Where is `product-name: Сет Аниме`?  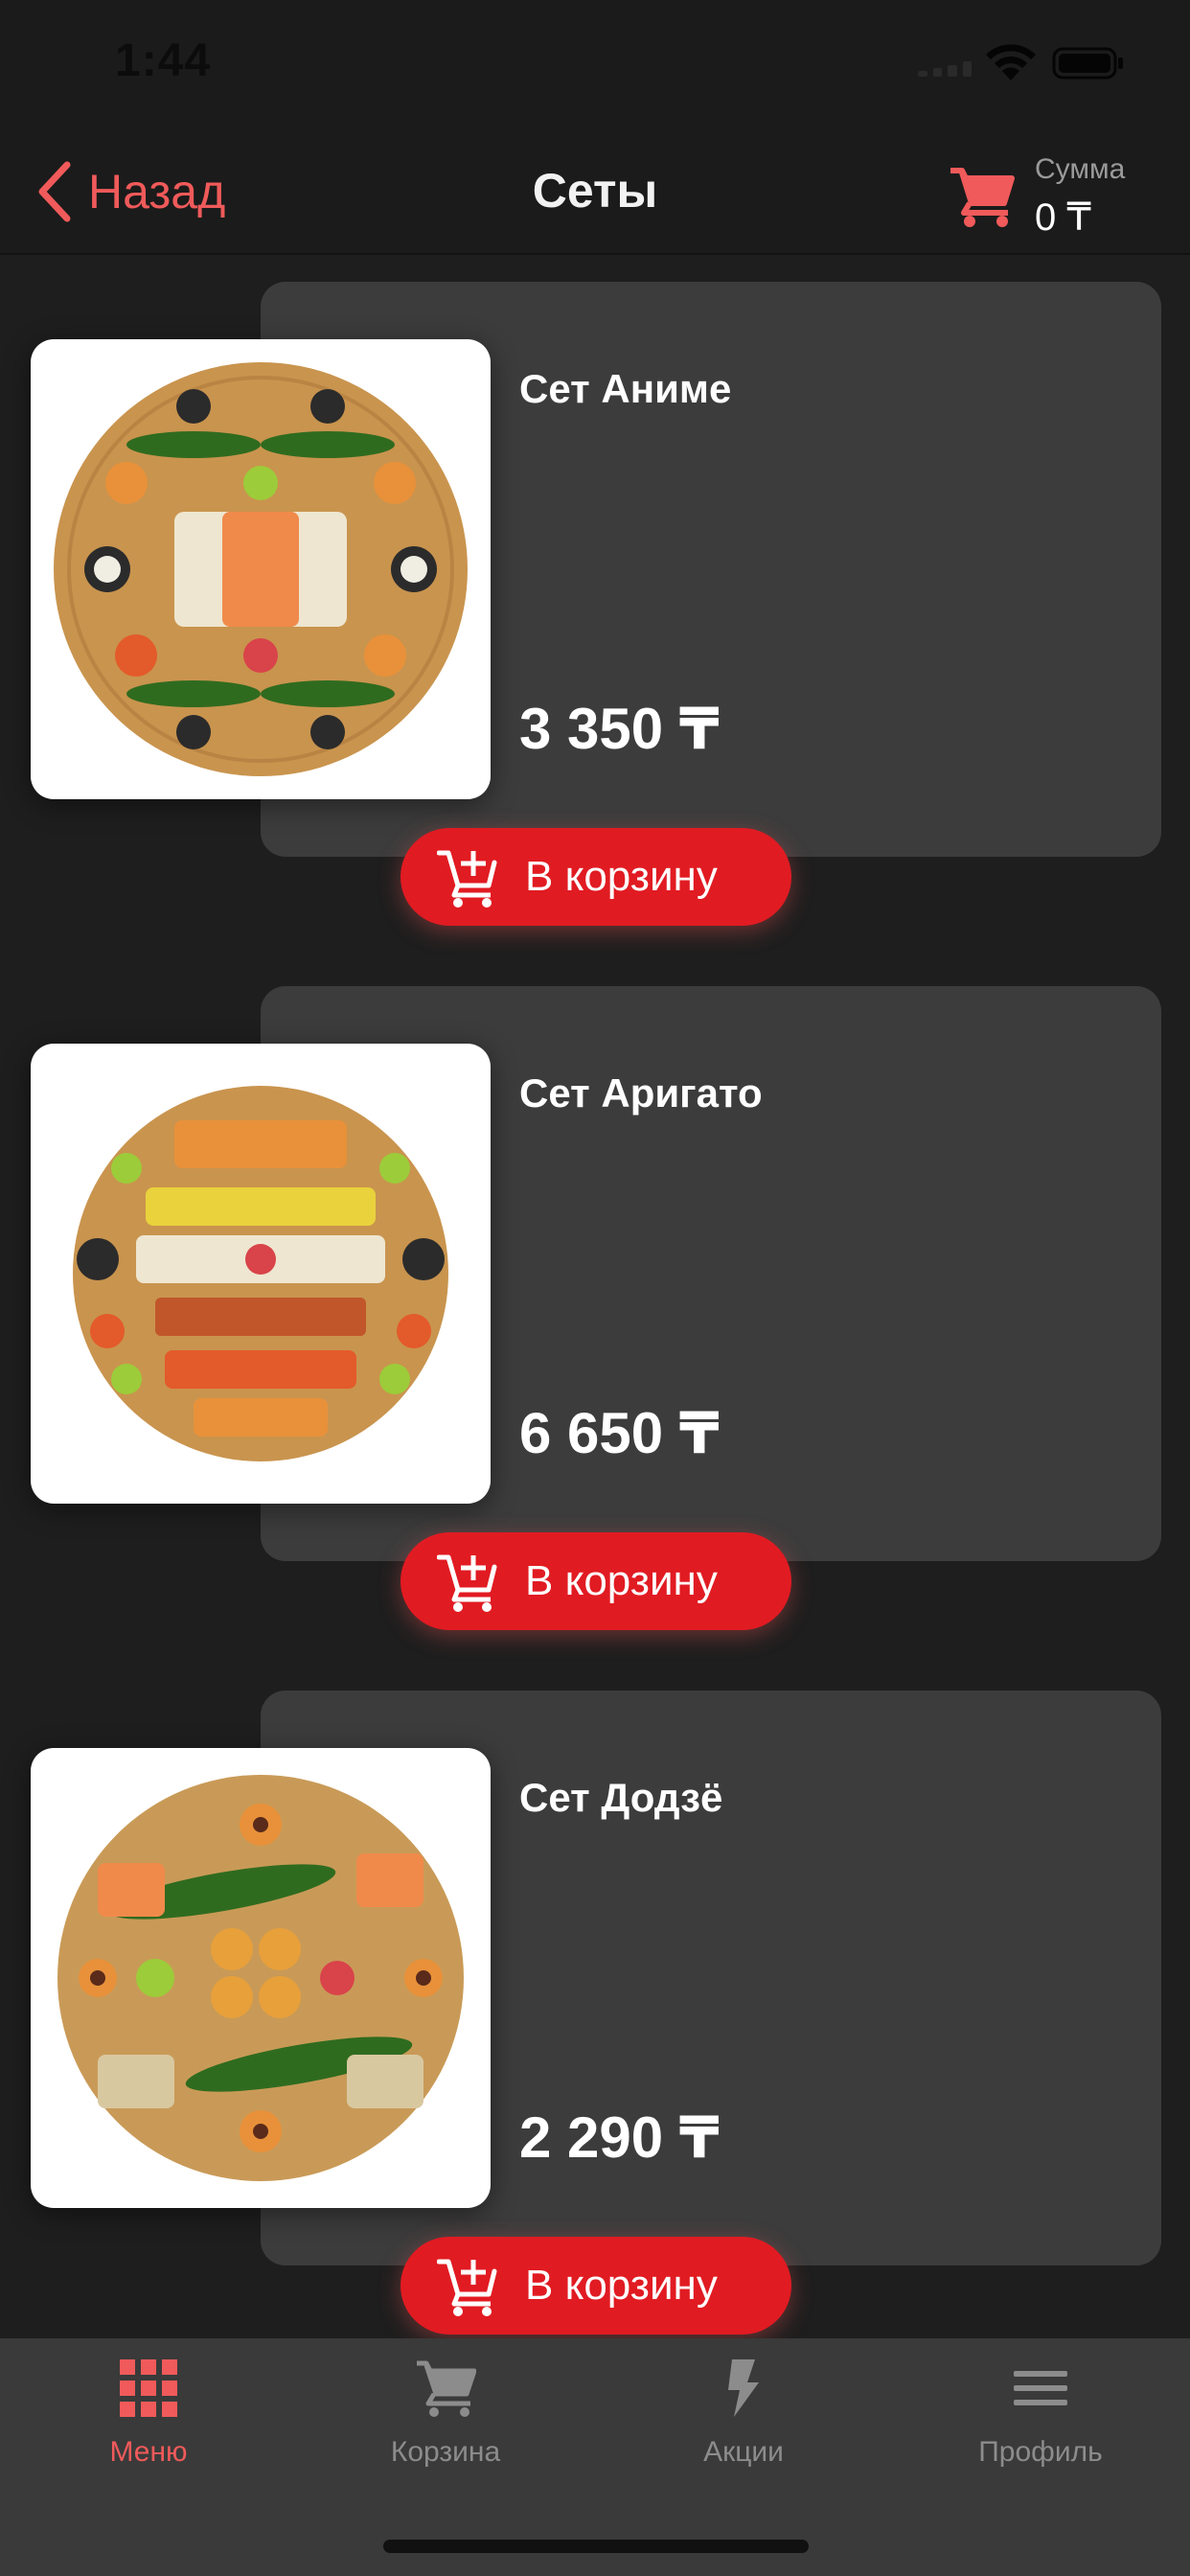
product-name: Сет Аниме is located at coordinates (625, 388).